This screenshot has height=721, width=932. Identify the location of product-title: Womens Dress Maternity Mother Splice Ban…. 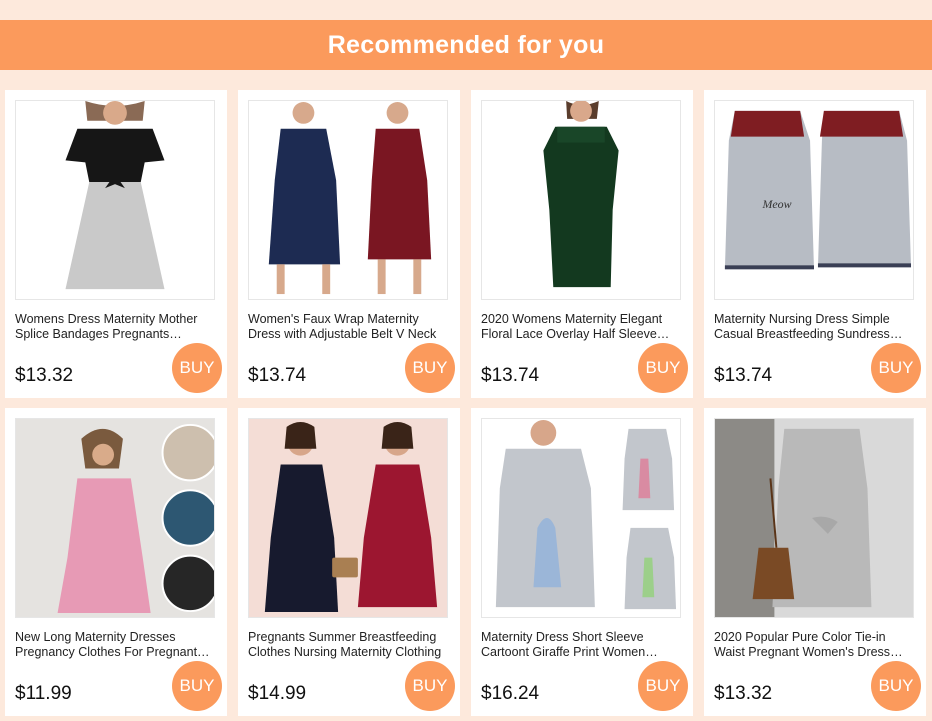
(116, 327).